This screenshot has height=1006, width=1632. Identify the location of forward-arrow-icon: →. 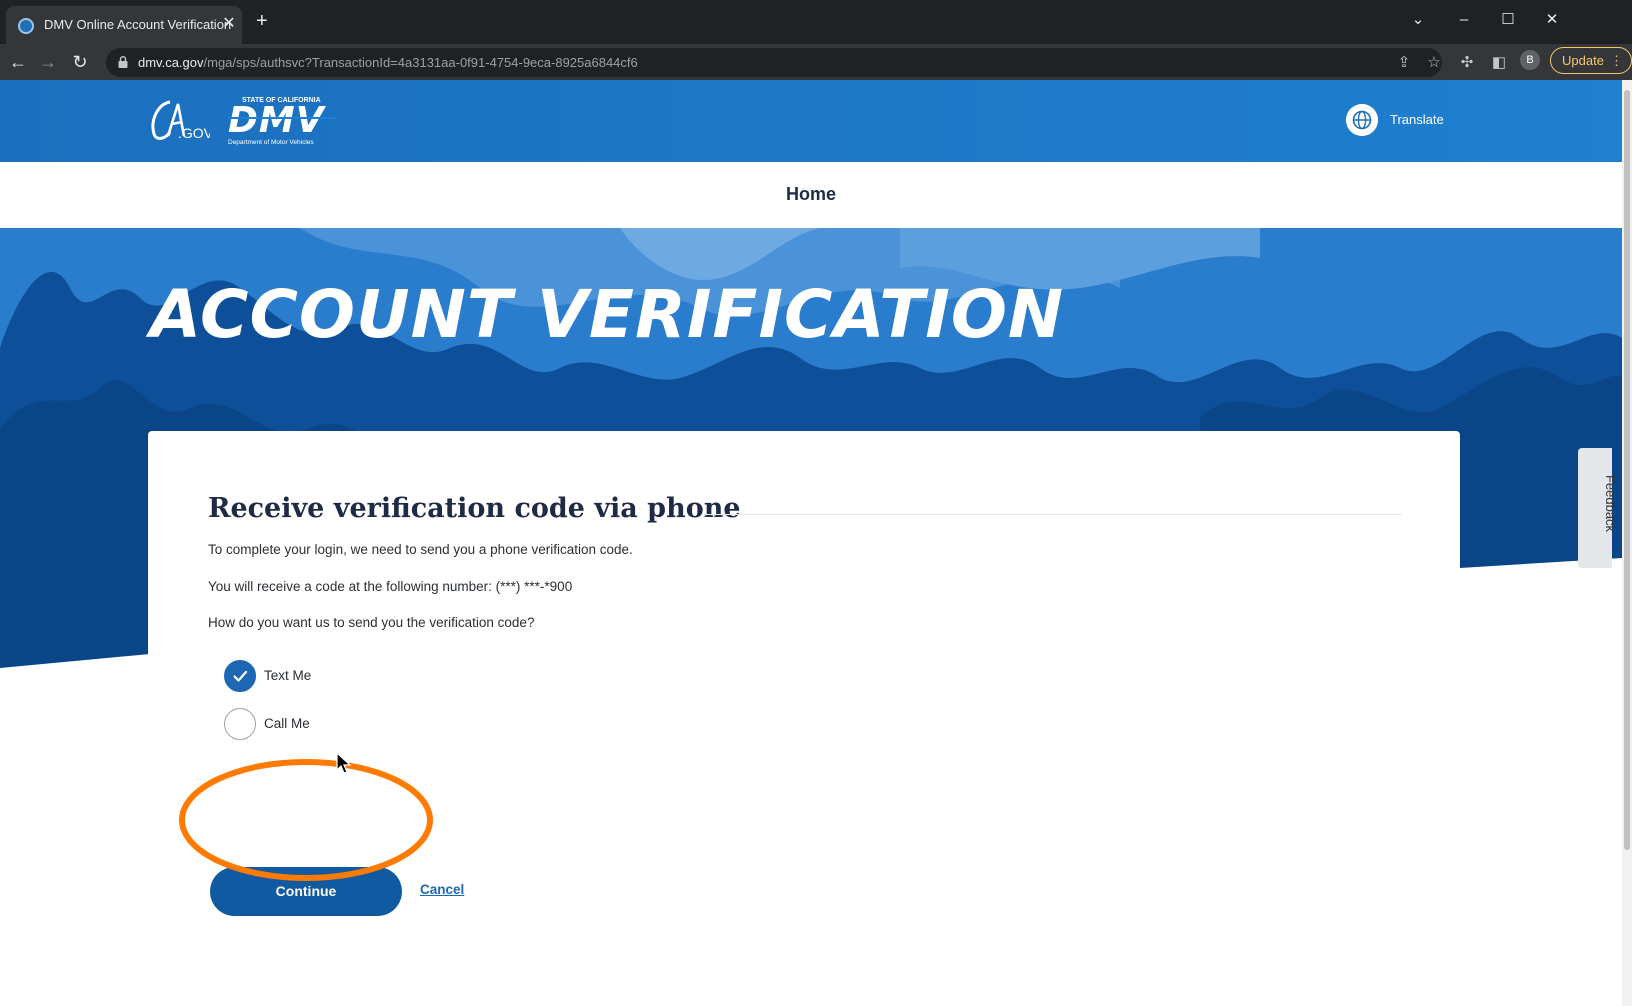
(48, 62).